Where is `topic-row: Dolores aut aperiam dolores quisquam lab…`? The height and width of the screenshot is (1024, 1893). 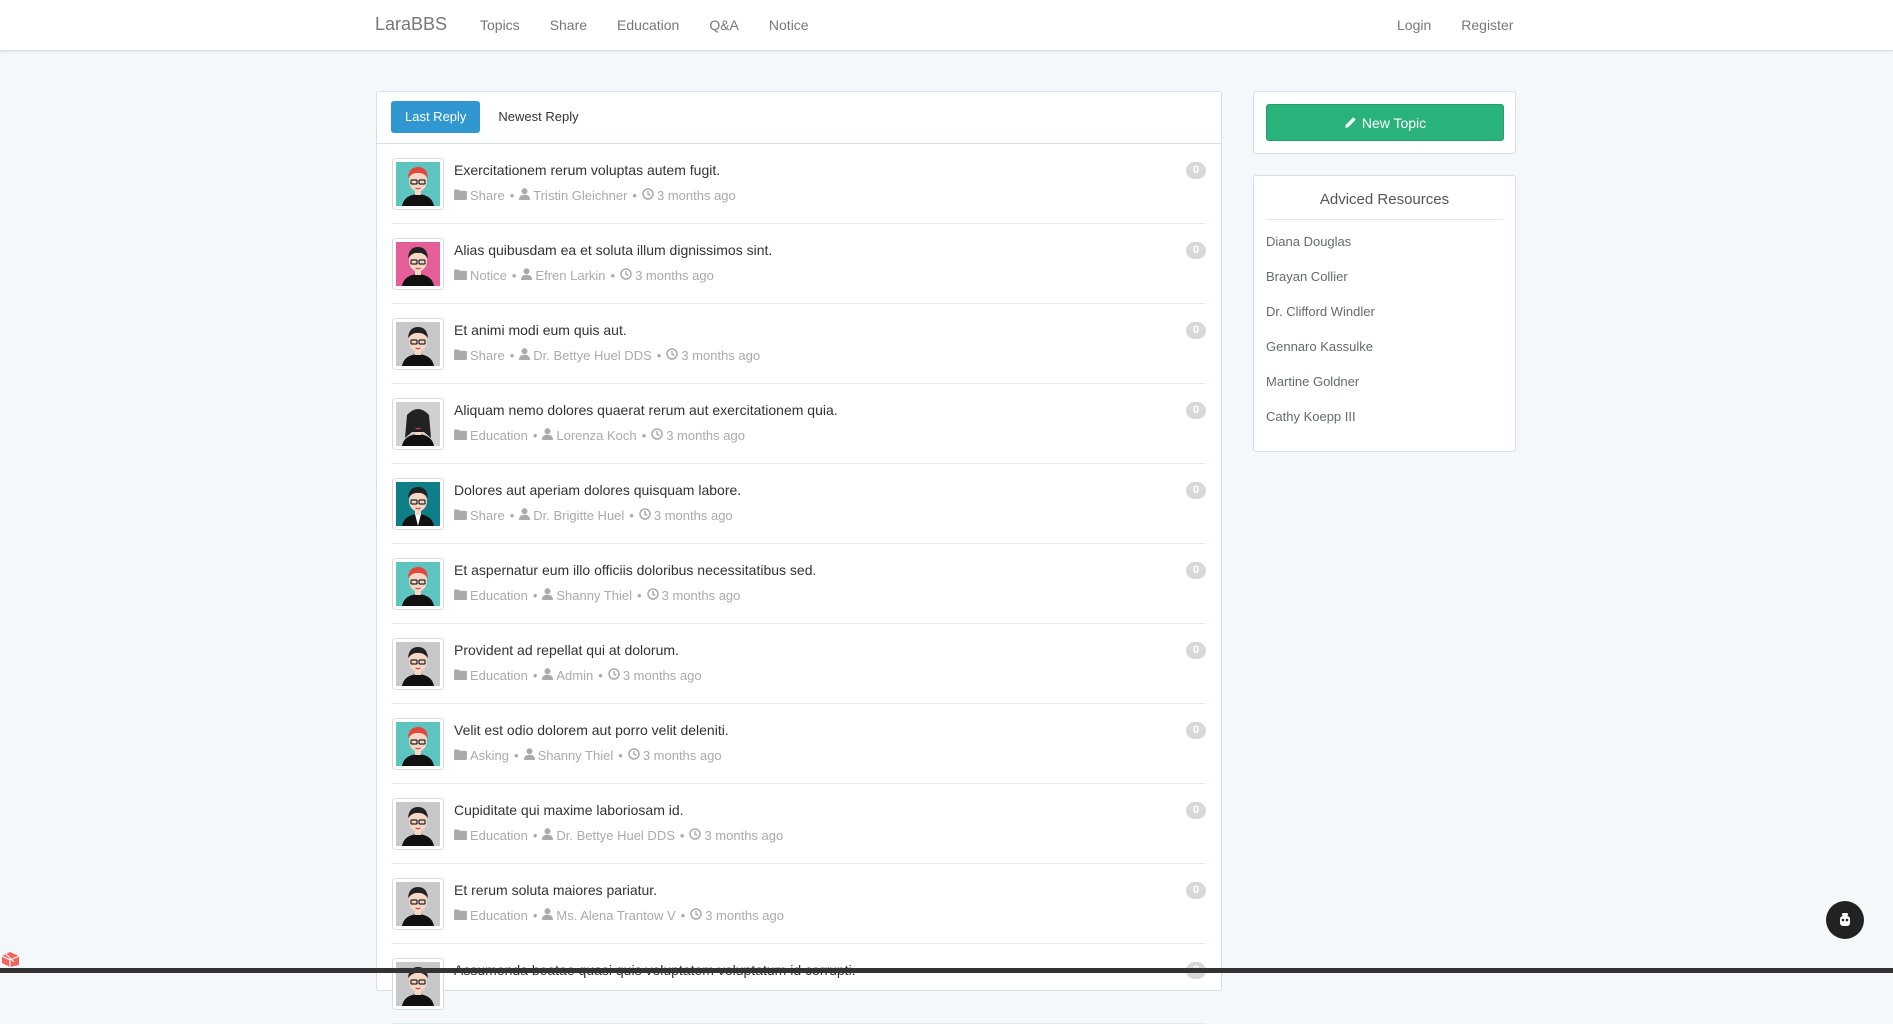 topic-row: Dolores aut aperiam dolores quisquam lab… is located at coordinates (799, 504).